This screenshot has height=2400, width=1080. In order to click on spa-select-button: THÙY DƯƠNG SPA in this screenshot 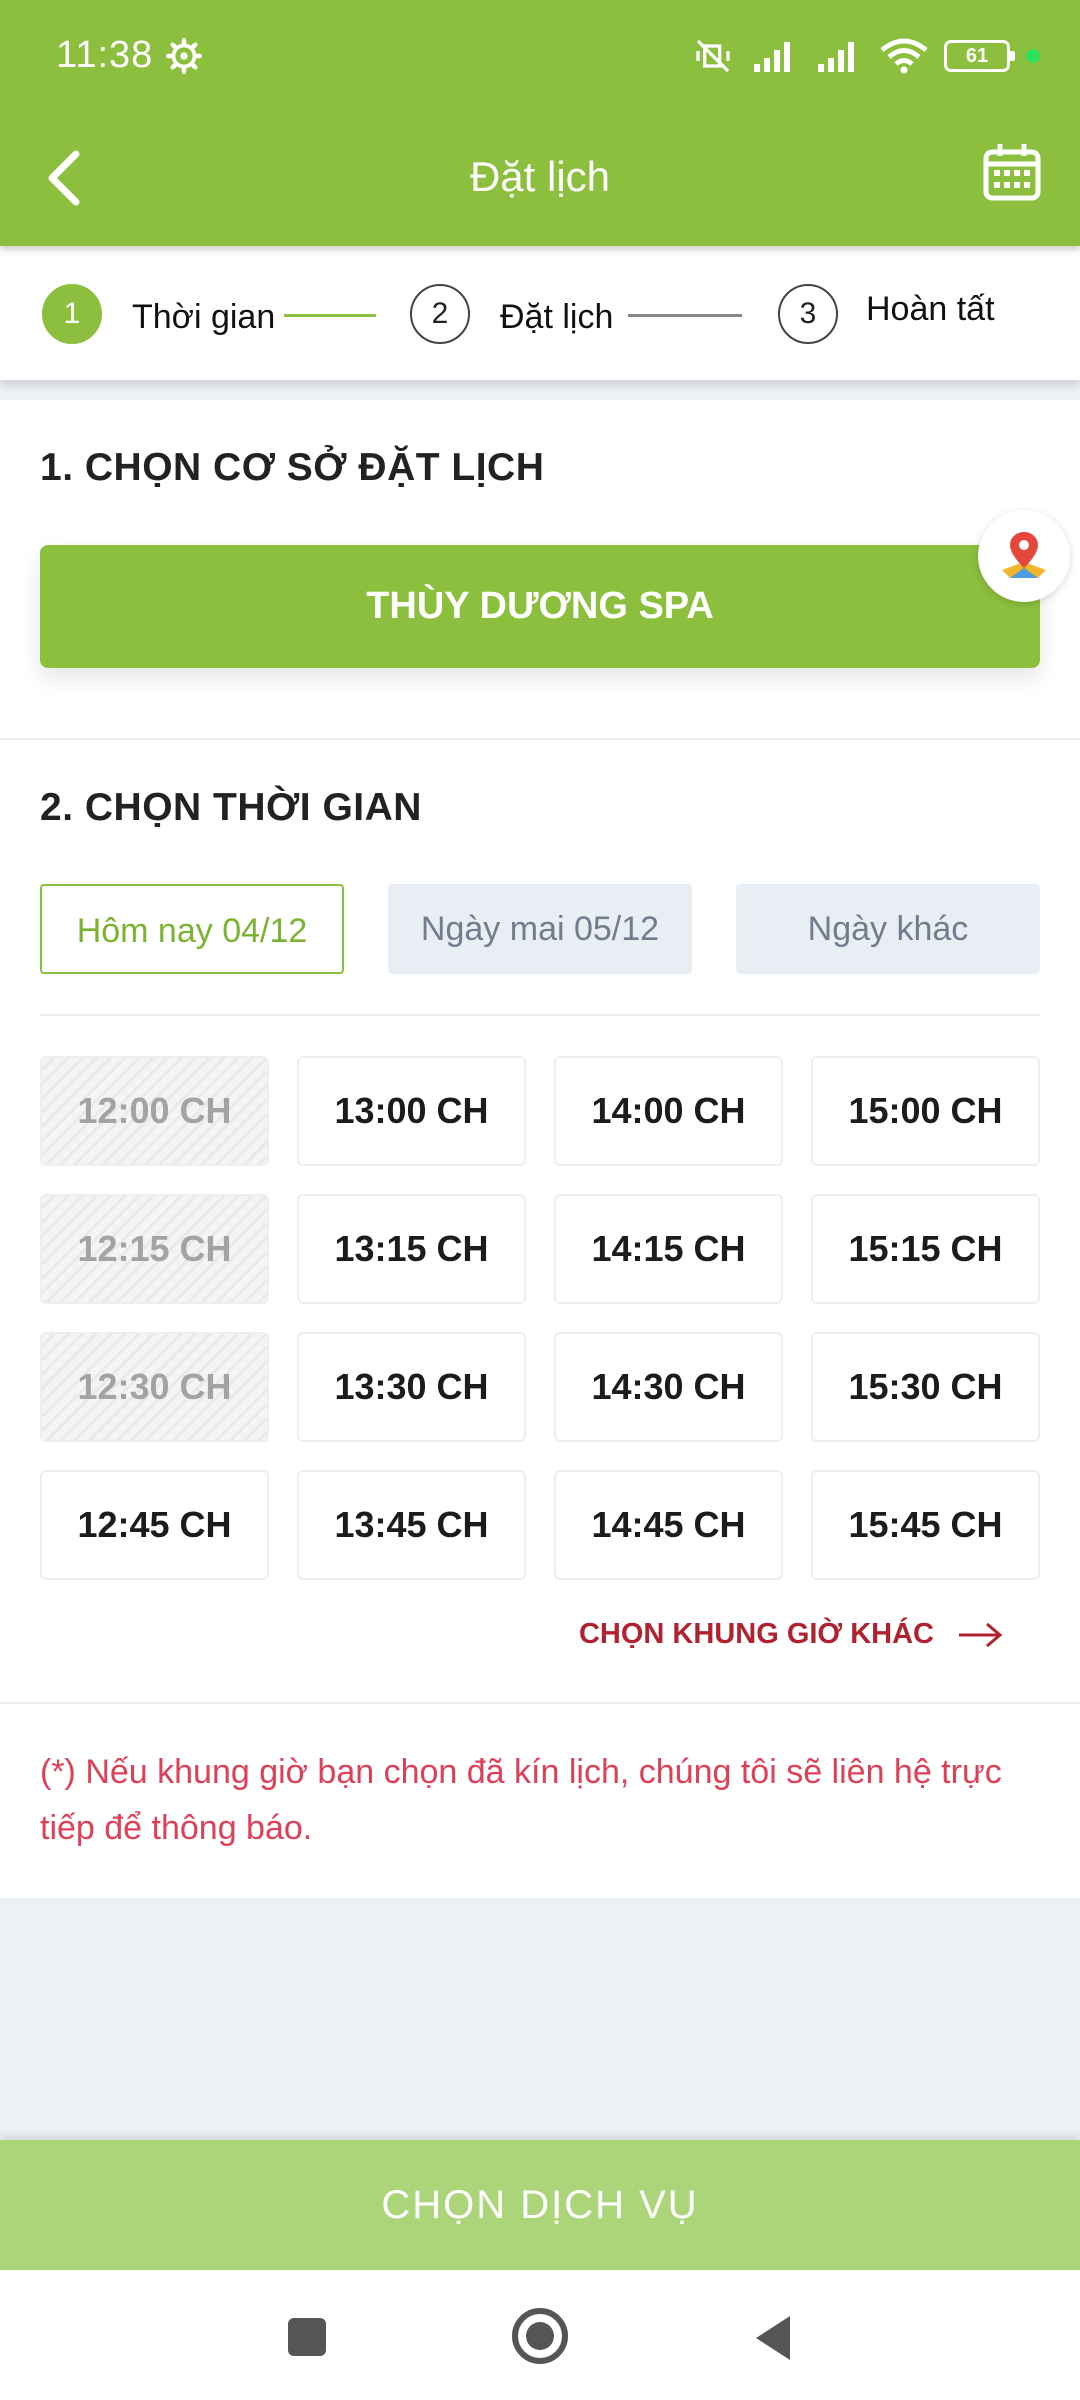, I will do `click(540, 606)`.